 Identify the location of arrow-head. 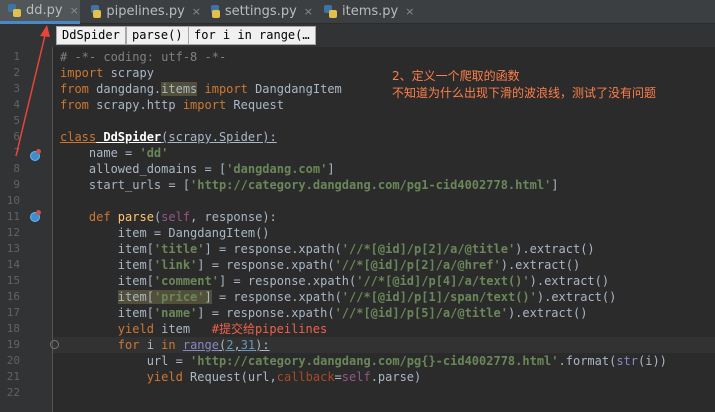
(45, 31).